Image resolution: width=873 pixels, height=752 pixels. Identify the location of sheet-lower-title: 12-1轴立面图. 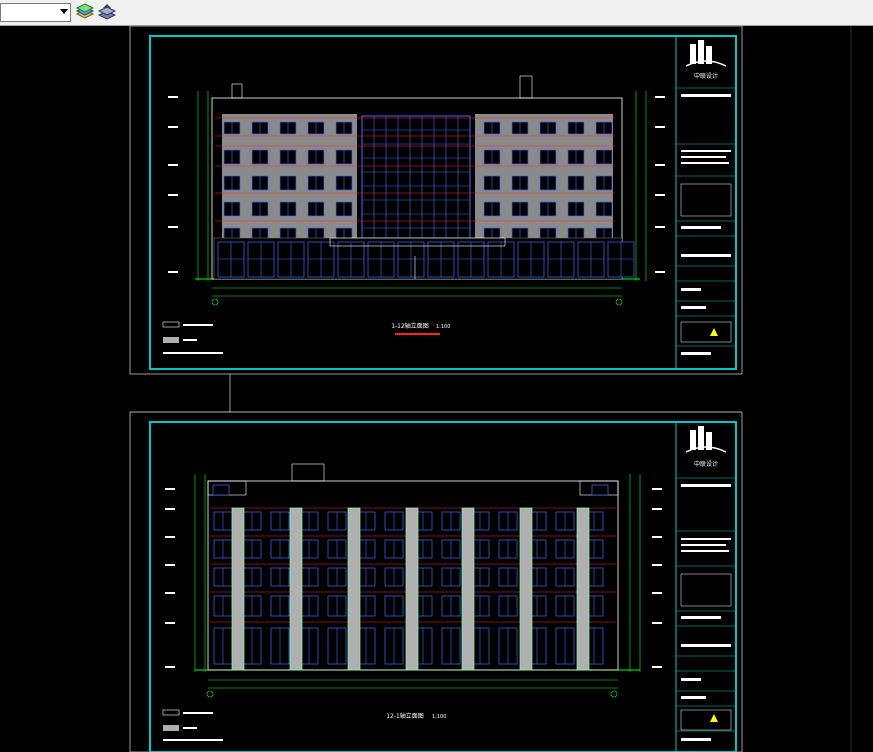
(405, 716).